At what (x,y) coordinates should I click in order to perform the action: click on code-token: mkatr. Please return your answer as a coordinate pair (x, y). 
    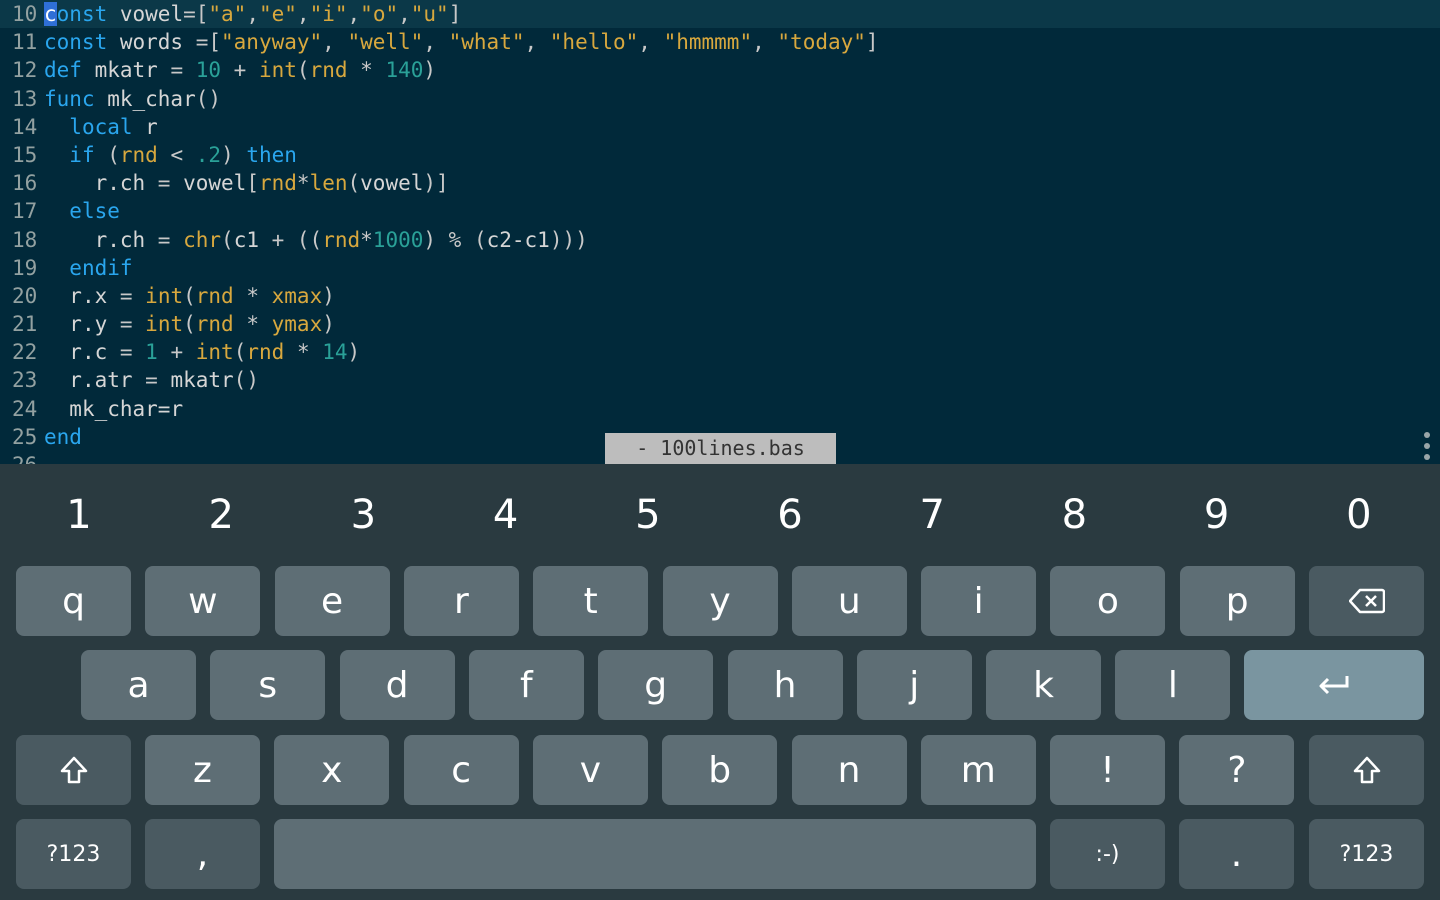
    Looking at the image, I should click on (132, 70).